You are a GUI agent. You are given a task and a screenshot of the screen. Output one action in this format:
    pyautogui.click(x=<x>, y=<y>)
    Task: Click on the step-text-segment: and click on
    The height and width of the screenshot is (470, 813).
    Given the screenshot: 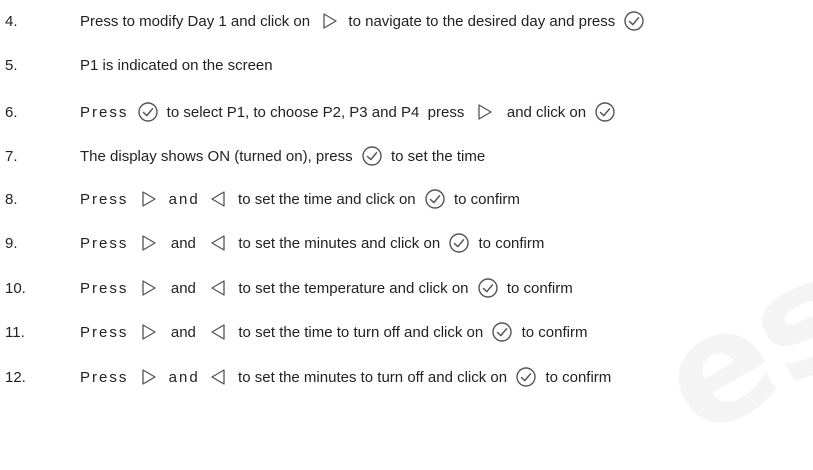 What is the action you would take?
    pyautogui.click(x=544, y=112)
    